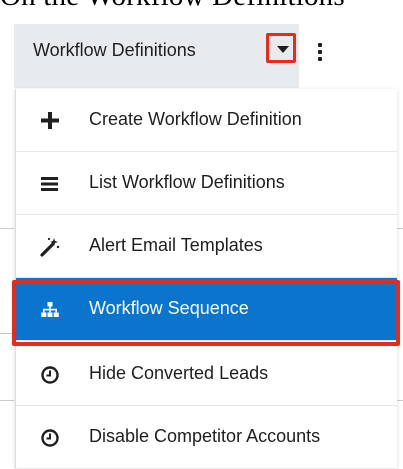 This screenshot has height=469, width=403. Describe the element at coordinates (201, 6) in the screenshot. I see `page-heading: On the Workflow Definitions` at that location.